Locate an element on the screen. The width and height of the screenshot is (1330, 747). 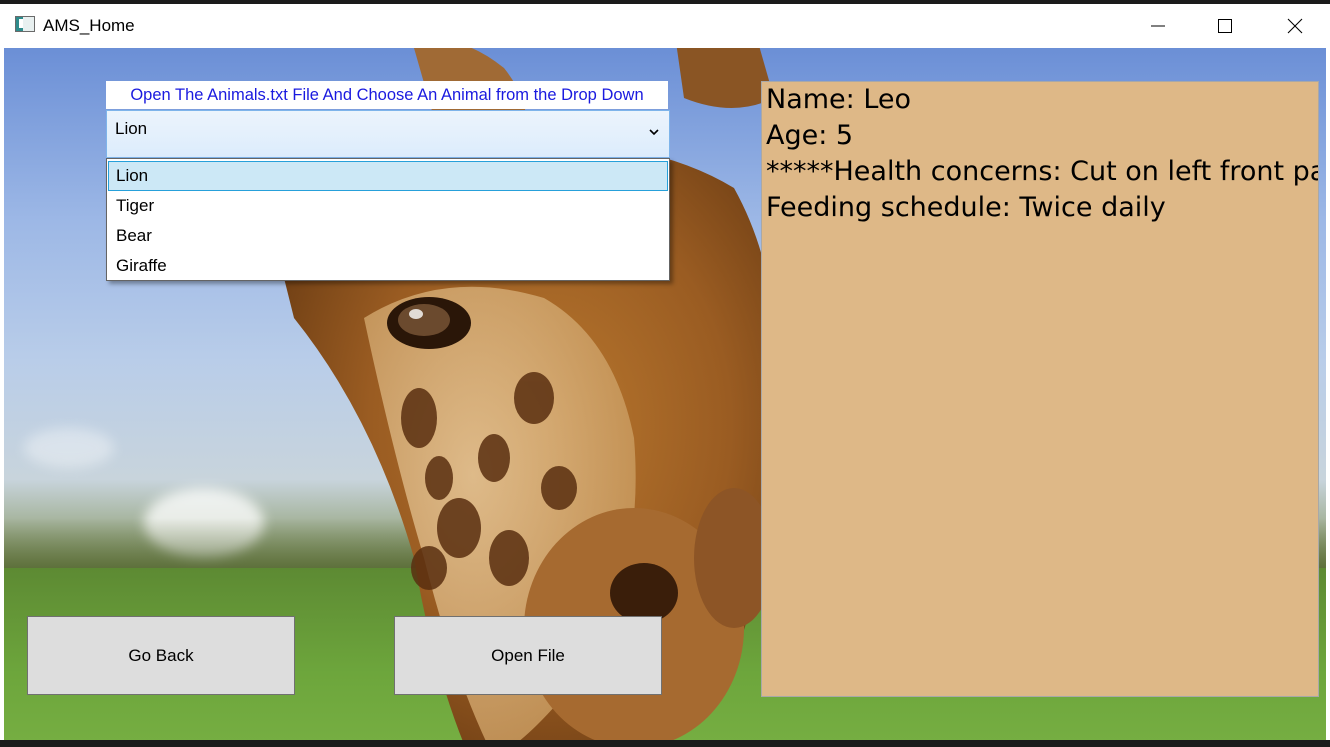
dropdown-option-lion: Lion is located at coordinates (388, 176).